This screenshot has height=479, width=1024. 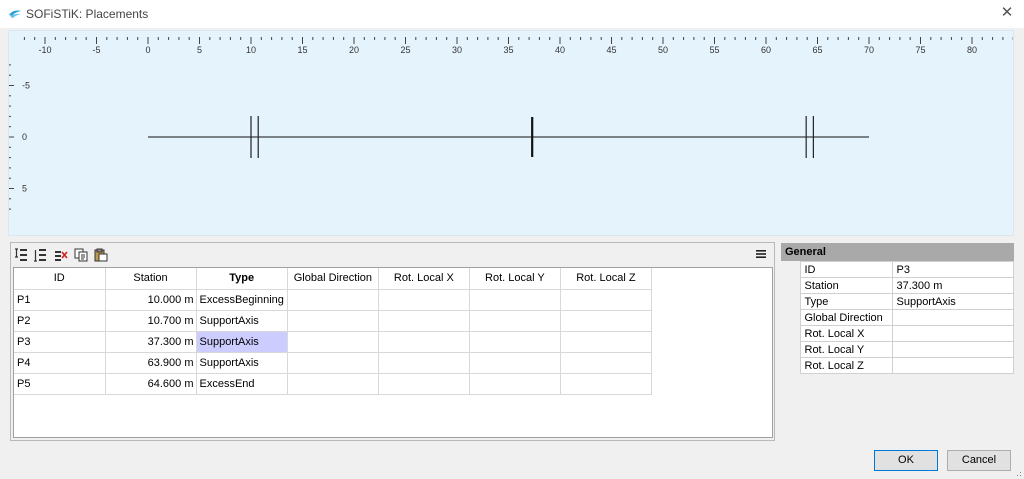 What do you see at coordinates (1018, 473) in the screenshot?
I see `resize-grip-icon` at bounding box center [1018, 473].